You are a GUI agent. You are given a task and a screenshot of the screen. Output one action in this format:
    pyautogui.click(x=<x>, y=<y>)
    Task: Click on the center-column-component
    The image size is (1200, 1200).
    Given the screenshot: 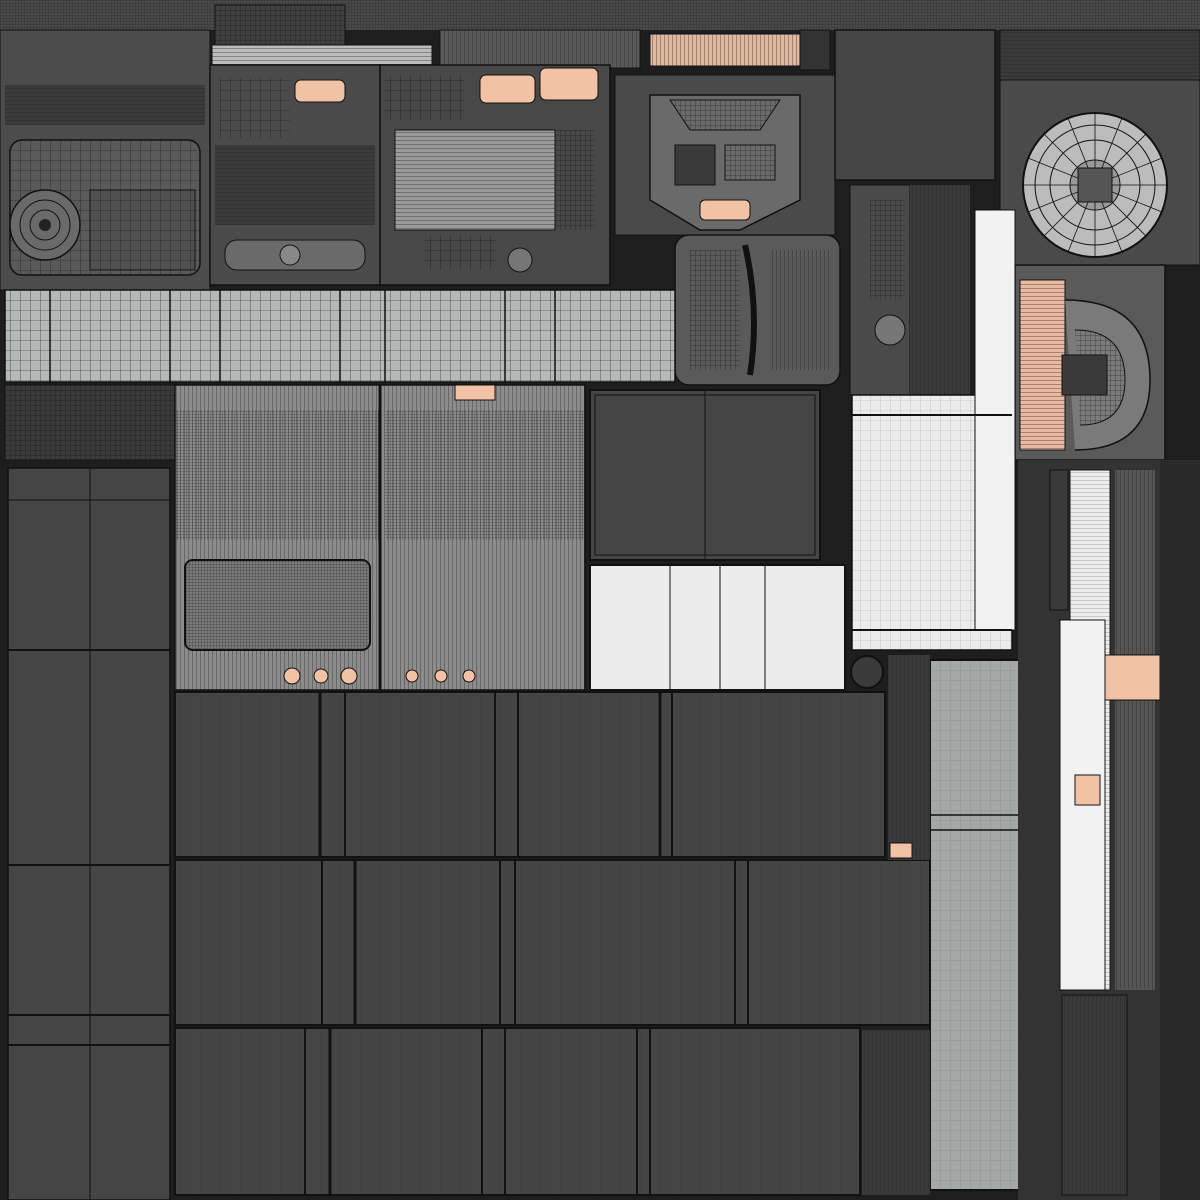 What is the action you would take?
    pyautogui.click(x=909, y=290)
    